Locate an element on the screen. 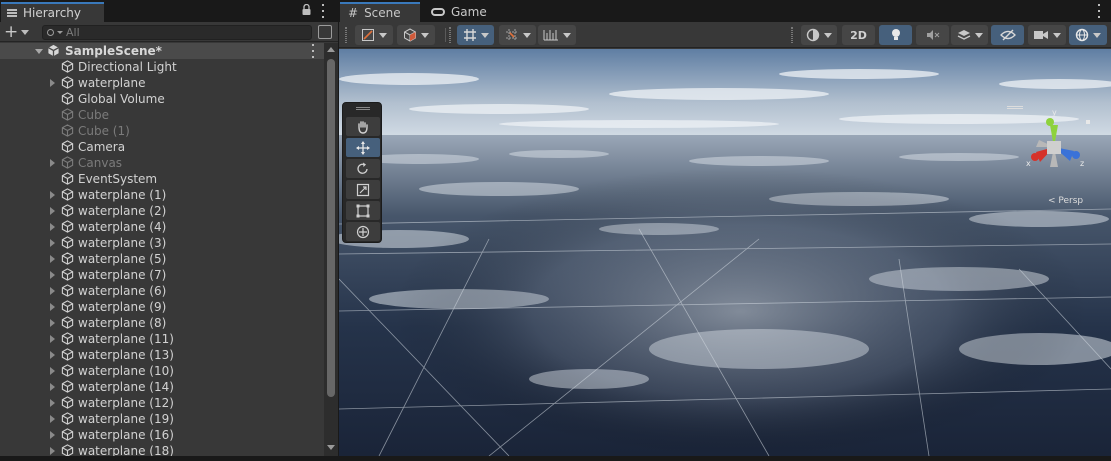 Image resolution: width=1111 pixels, height=461 pixels. hierarchy-item: waterplane (19) is located at coordinates (162, 419).